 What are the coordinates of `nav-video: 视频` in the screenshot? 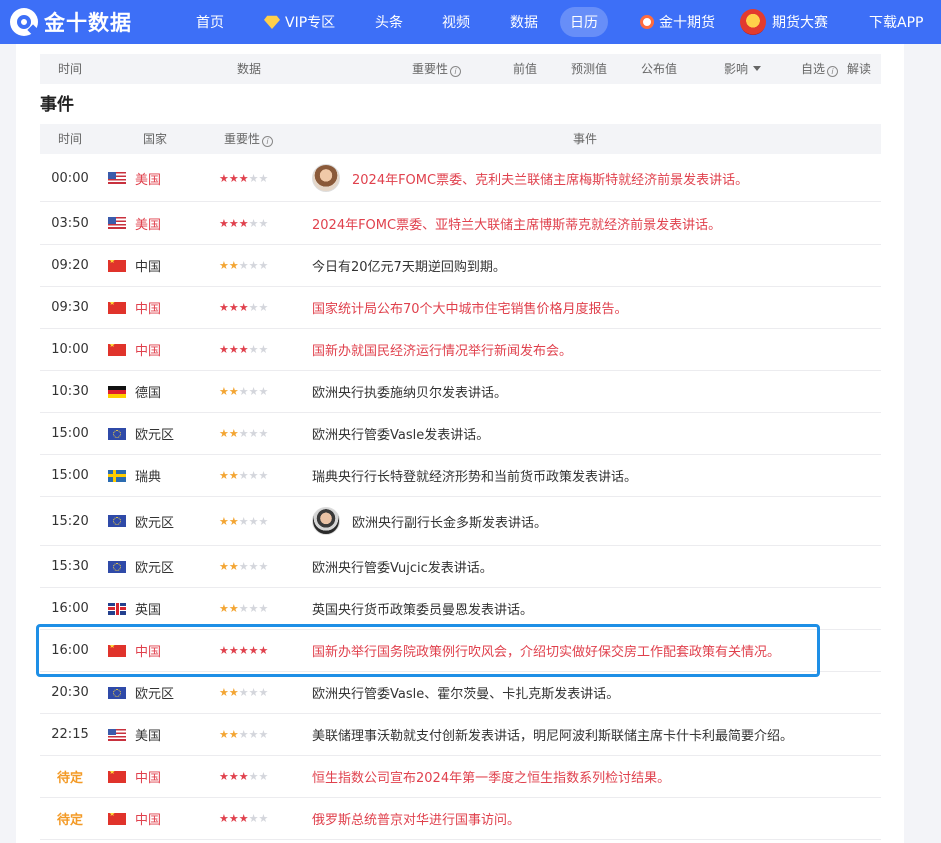 It's located at (456, 22).